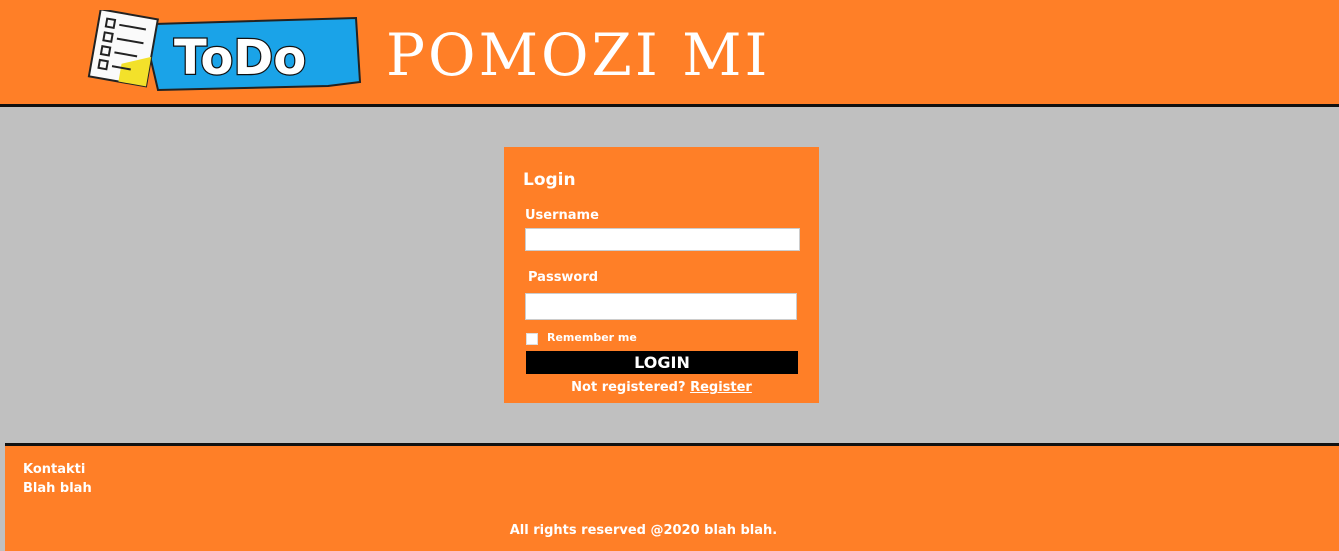 The width and height of the screenshot is (1339, 551). I want to click on login-button: LOGIN, so click(662, 362).